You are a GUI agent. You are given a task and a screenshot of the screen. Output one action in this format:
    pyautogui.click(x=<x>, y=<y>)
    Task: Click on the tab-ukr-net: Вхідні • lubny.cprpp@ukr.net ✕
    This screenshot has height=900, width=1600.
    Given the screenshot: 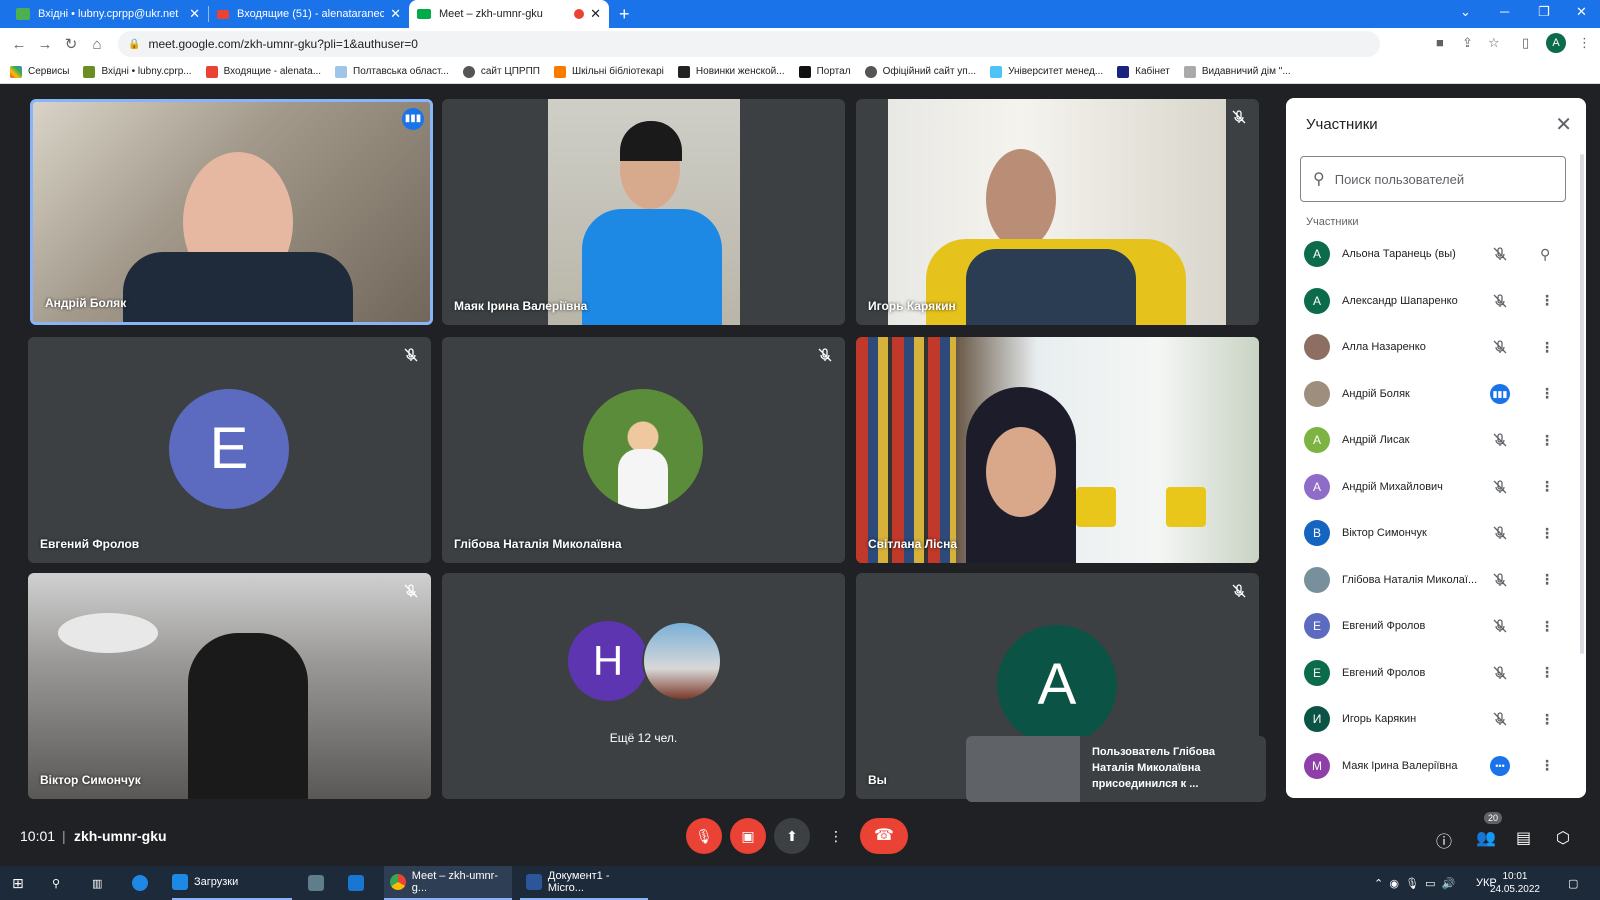 What is the action you would take?
    pyautogui.click(x=108, y=14)
    